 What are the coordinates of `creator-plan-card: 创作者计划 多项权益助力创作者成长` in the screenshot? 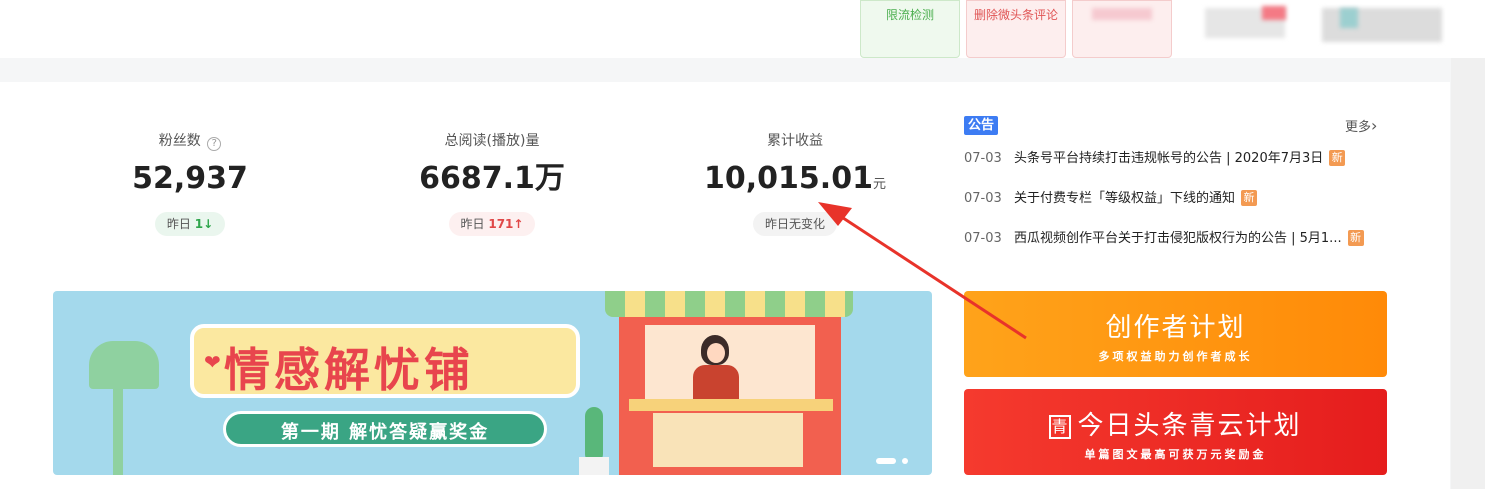 It's located at (1175, 334).